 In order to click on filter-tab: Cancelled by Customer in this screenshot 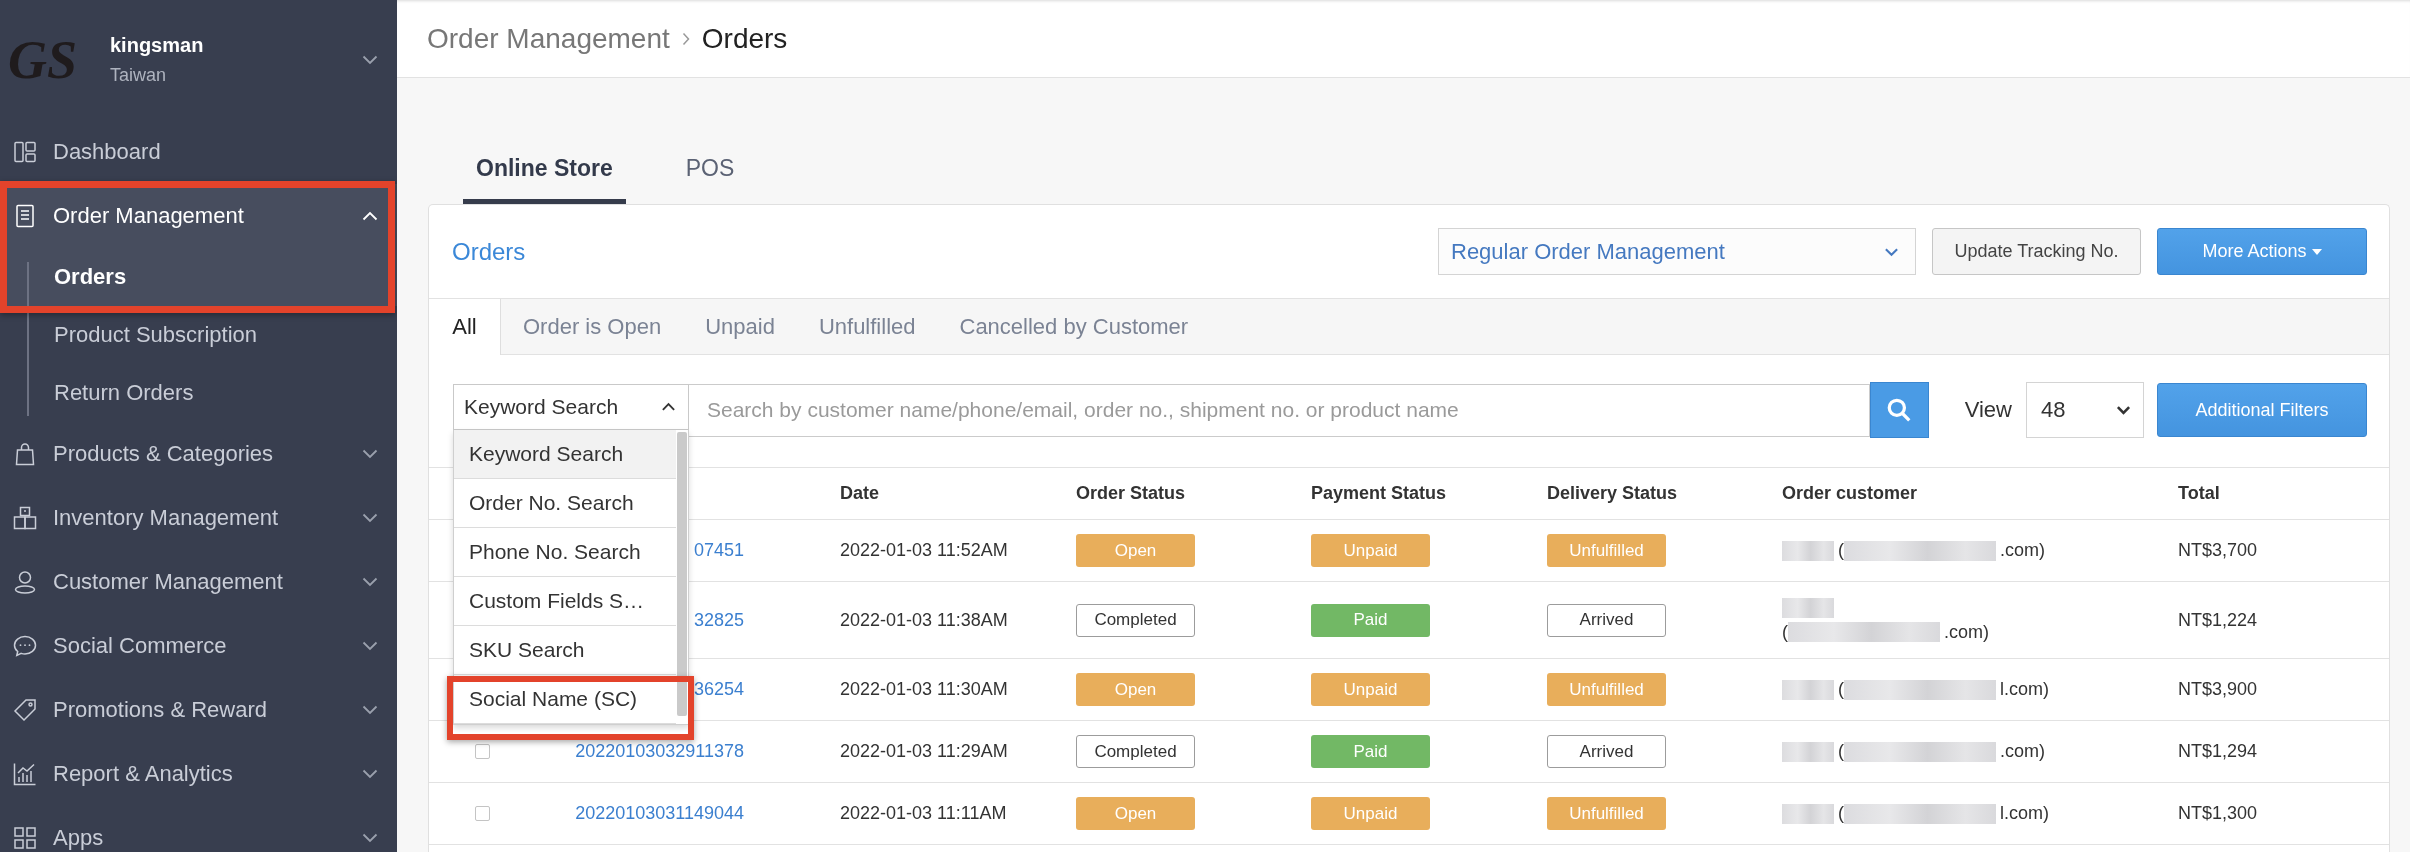, I will do `click(1074, 326)`.